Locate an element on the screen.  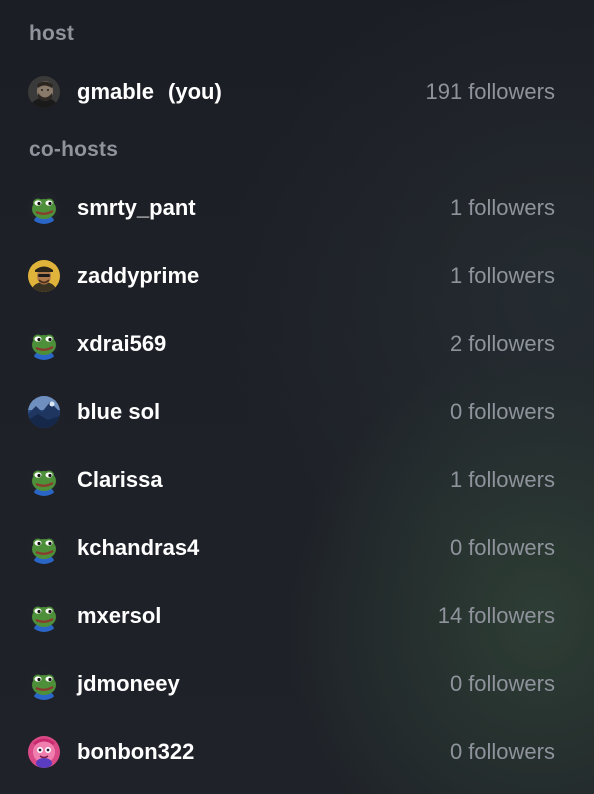
host-follower-count: 191 followers is located at coordinates (490, 92).